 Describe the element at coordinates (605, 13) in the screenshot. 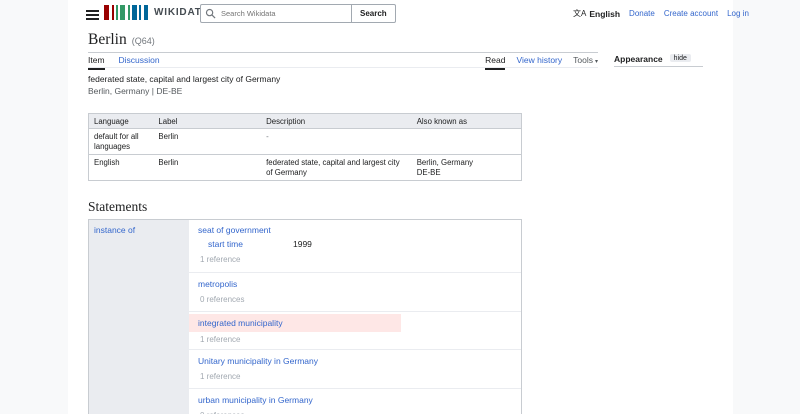

I see `language-label: English` at that location.